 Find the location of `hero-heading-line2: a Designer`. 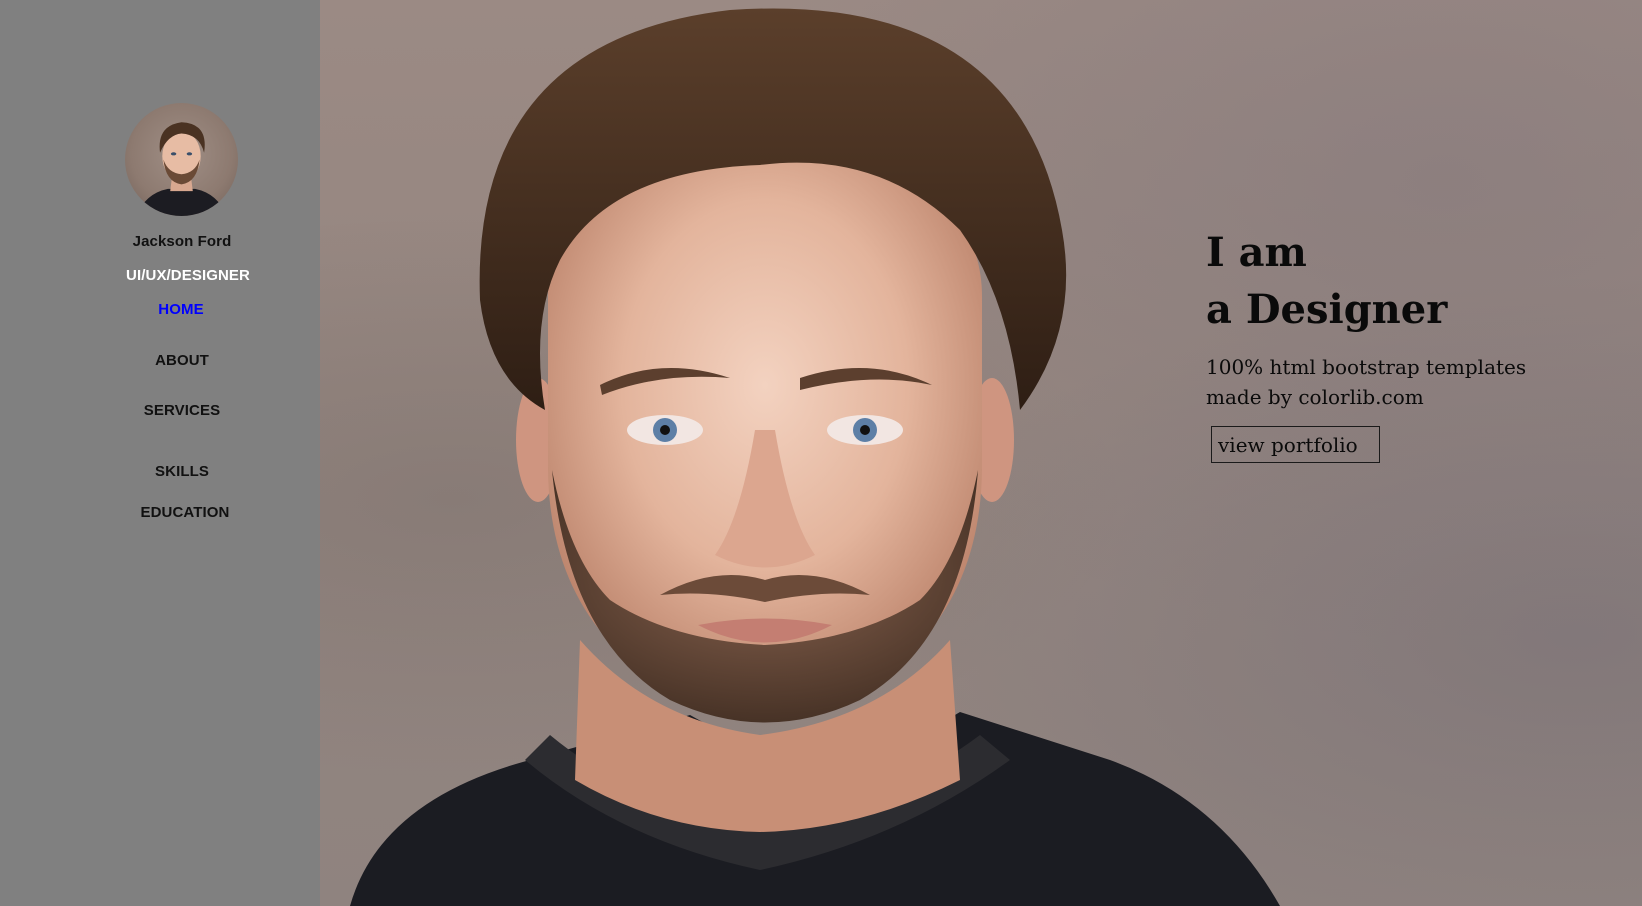

hero-heading-line2: a Designer is located at coordinates (1327, 309).